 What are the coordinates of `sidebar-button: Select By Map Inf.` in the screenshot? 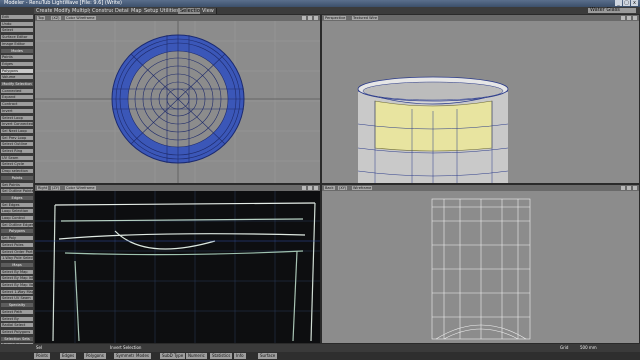 It's located at (17, 278).